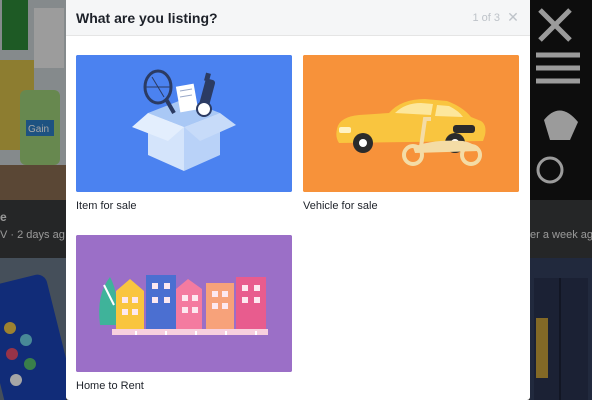 The width and height of the screenshot is (592, 400). Describe the element at coordinates (3, 217) in the screenshot. I see `listing-title: e` at that location.